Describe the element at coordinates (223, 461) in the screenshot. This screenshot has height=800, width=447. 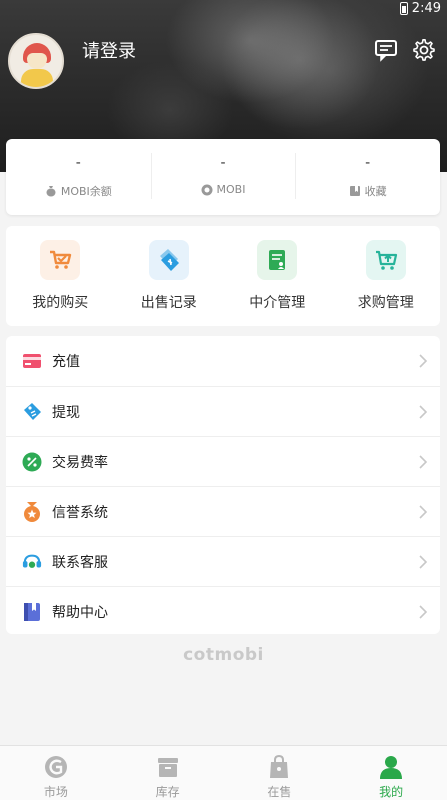
I see `menu-item-trade-fee: 交易费率` at that location.